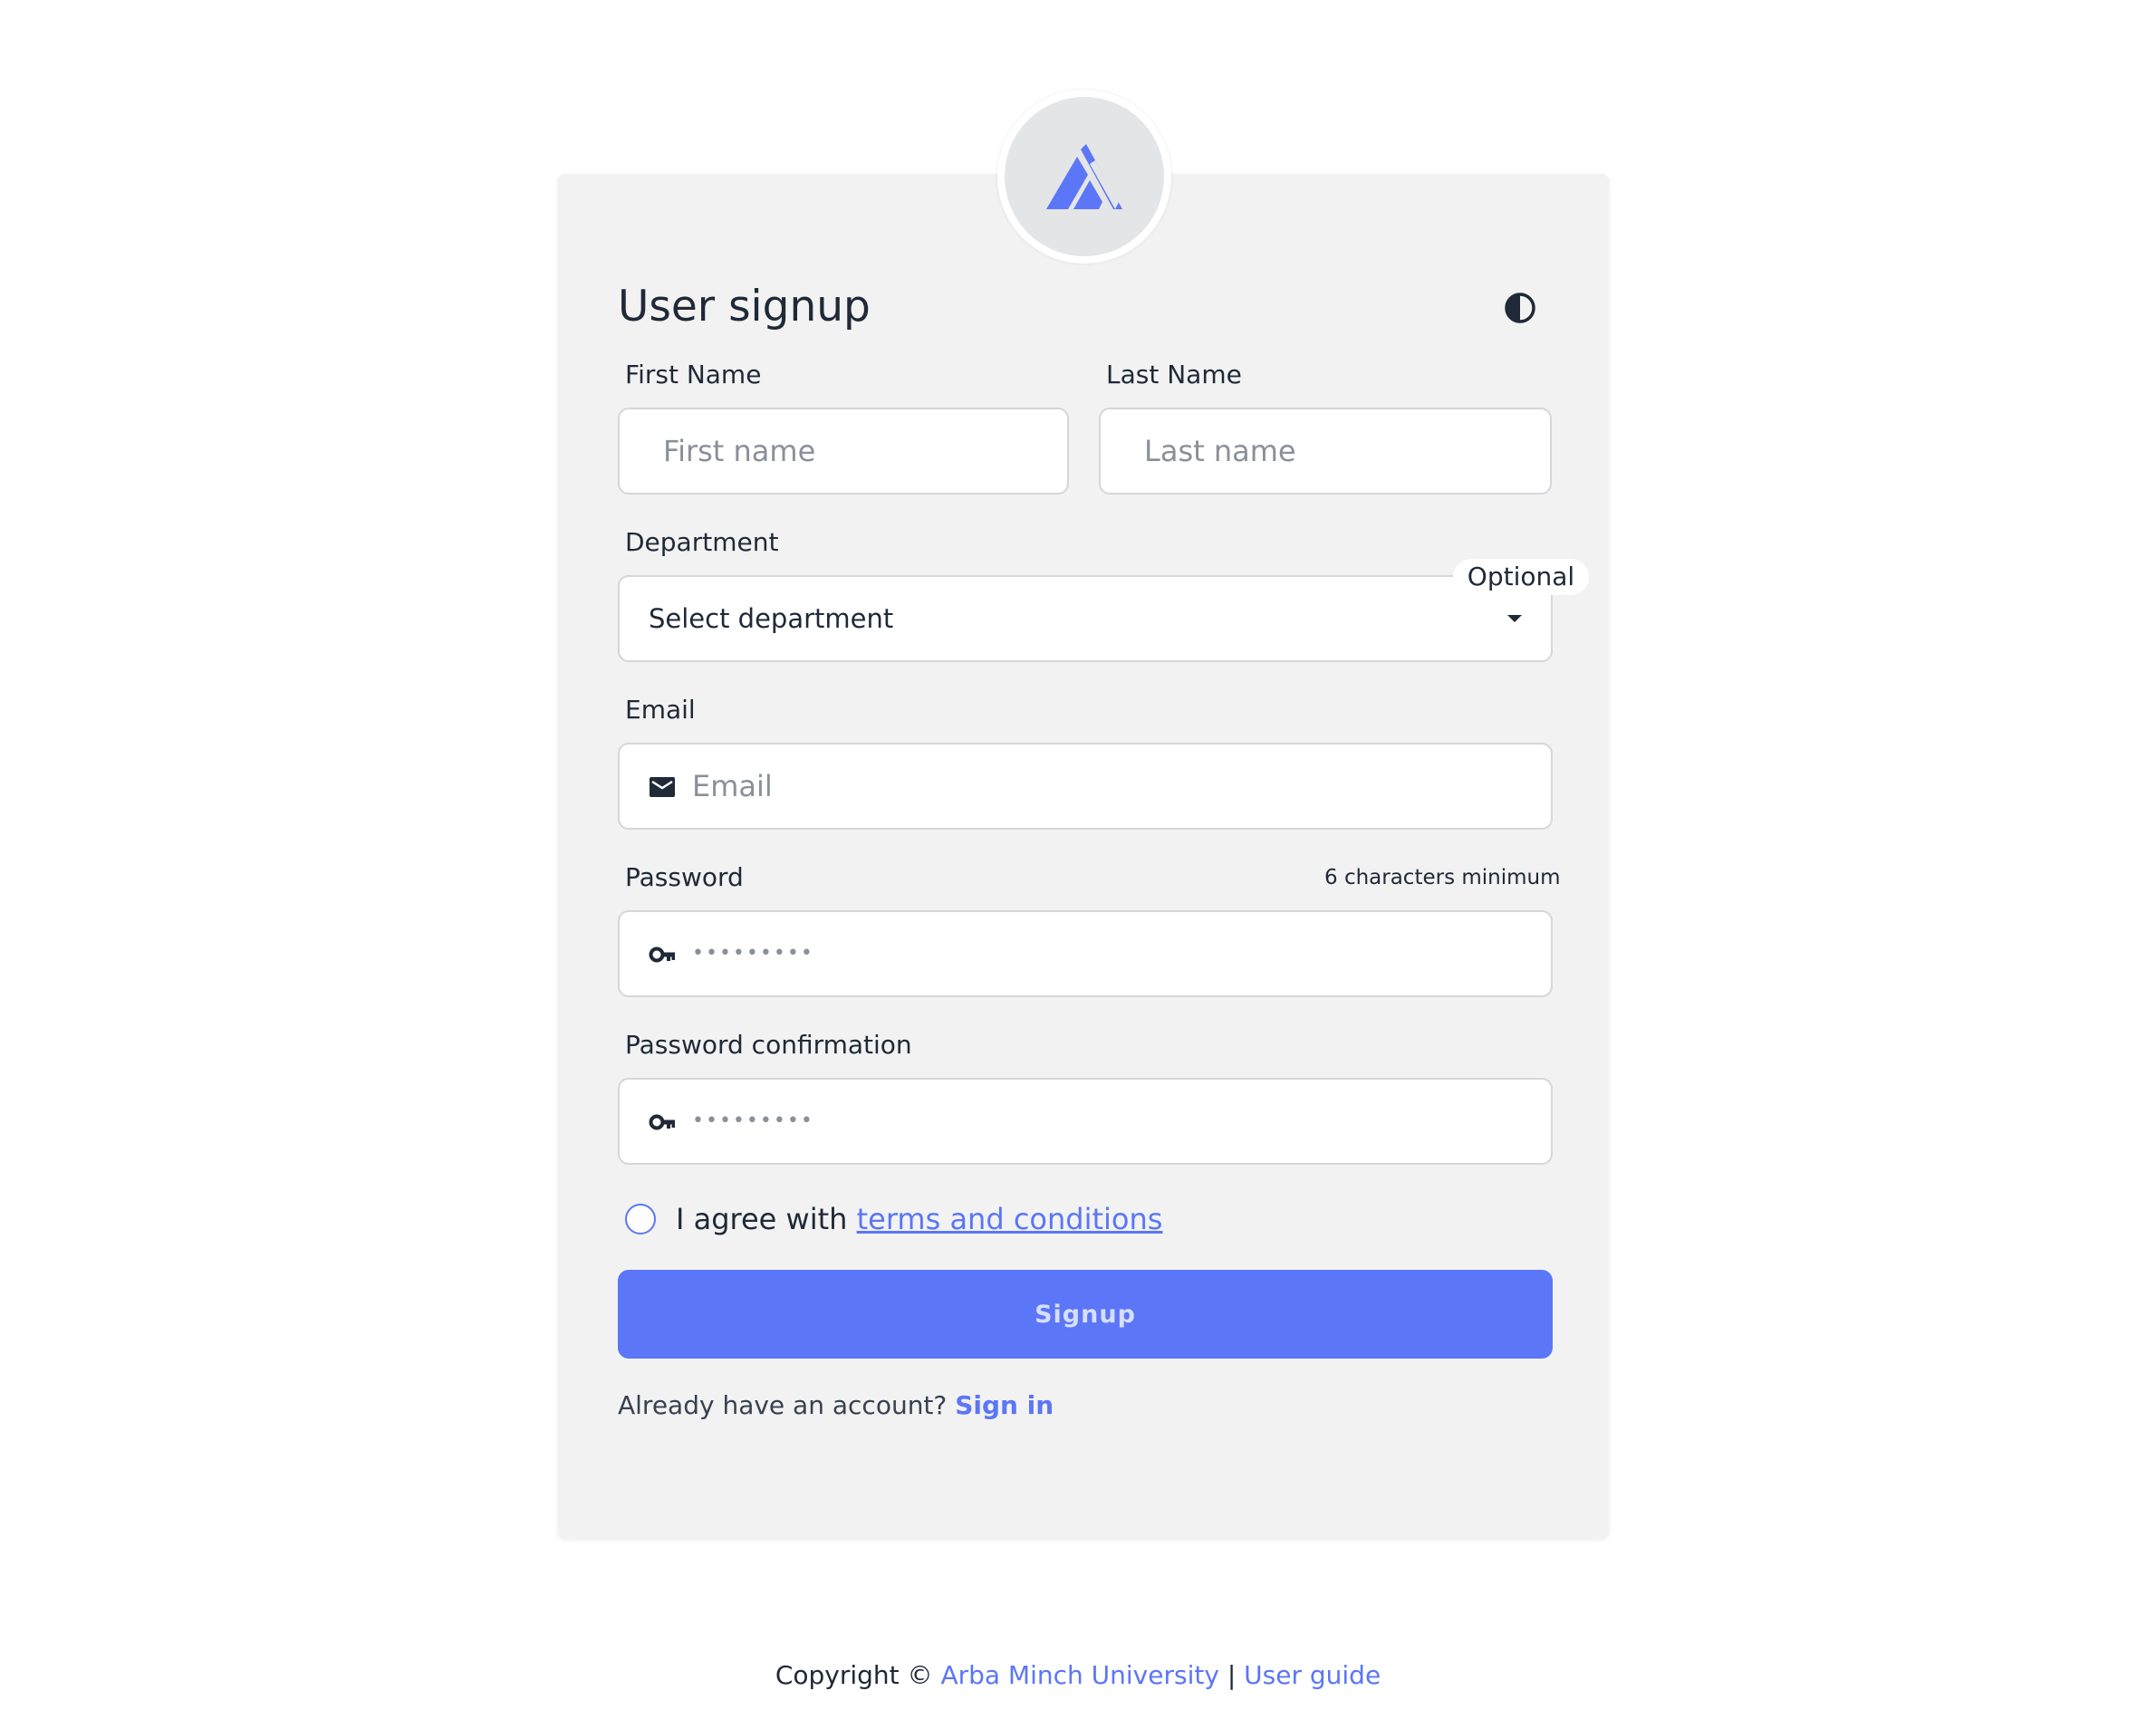 The width and height of the screenshot is (2156, 1710). I want to click on first-name-input, so click(843, 451).